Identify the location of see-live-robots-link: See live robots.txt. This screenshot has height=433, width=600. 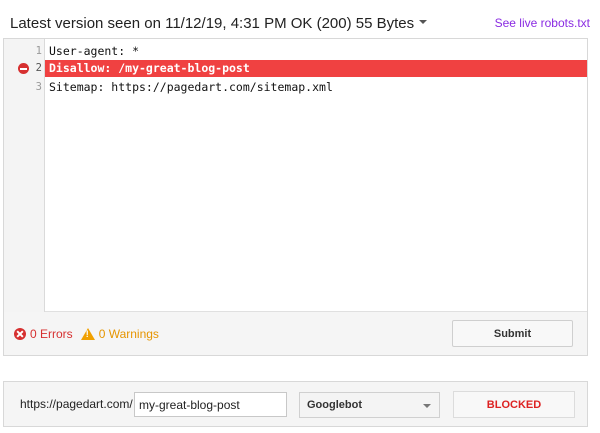
(542, 23).